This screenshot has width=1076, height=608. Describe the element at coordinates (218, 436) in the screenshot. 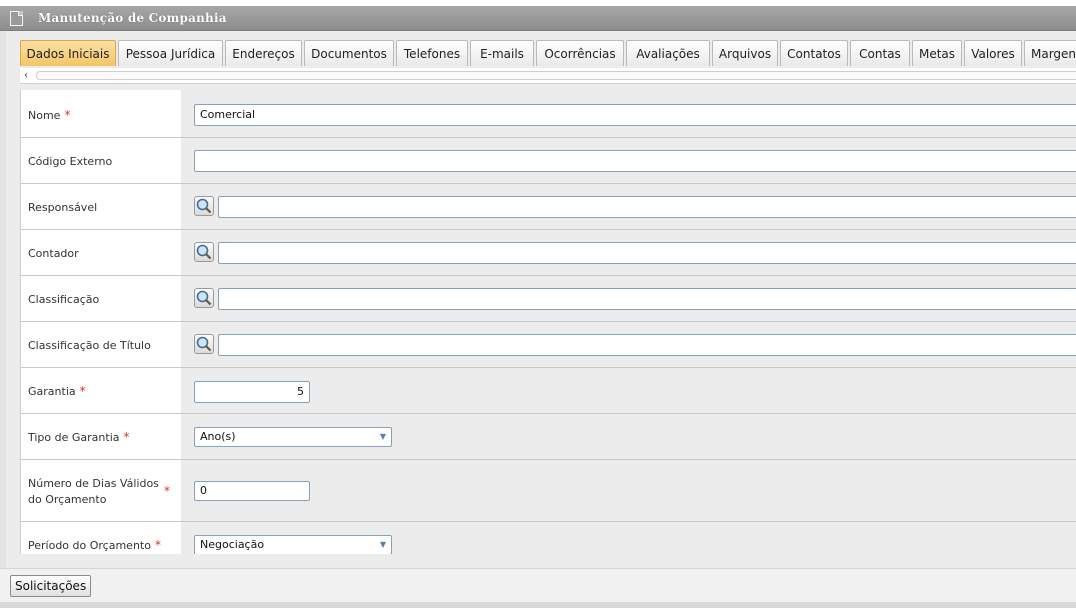

I see `tipo-garantia-value: Ano(s)` at that location.